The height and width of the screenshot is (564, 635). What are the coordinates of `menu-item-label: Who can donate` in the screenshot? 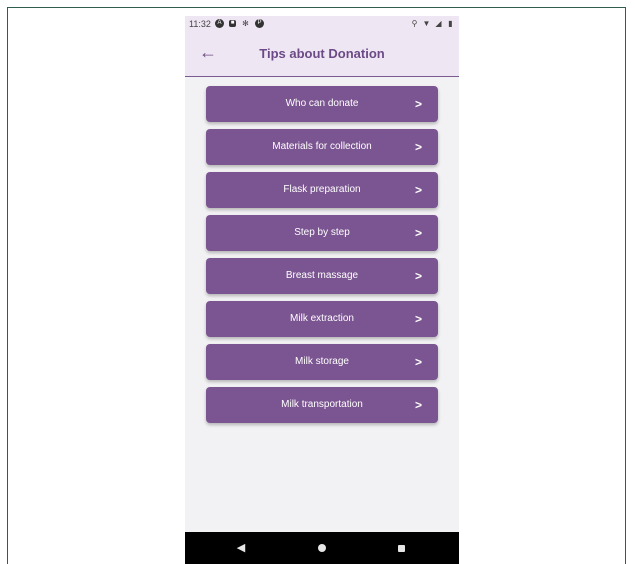 It's located at (322, 103).